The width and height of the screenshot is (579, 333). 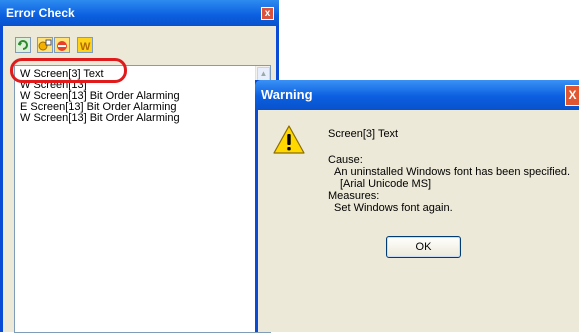 I want to click on warning-filter-icon: W, so click(x=85, y=45).